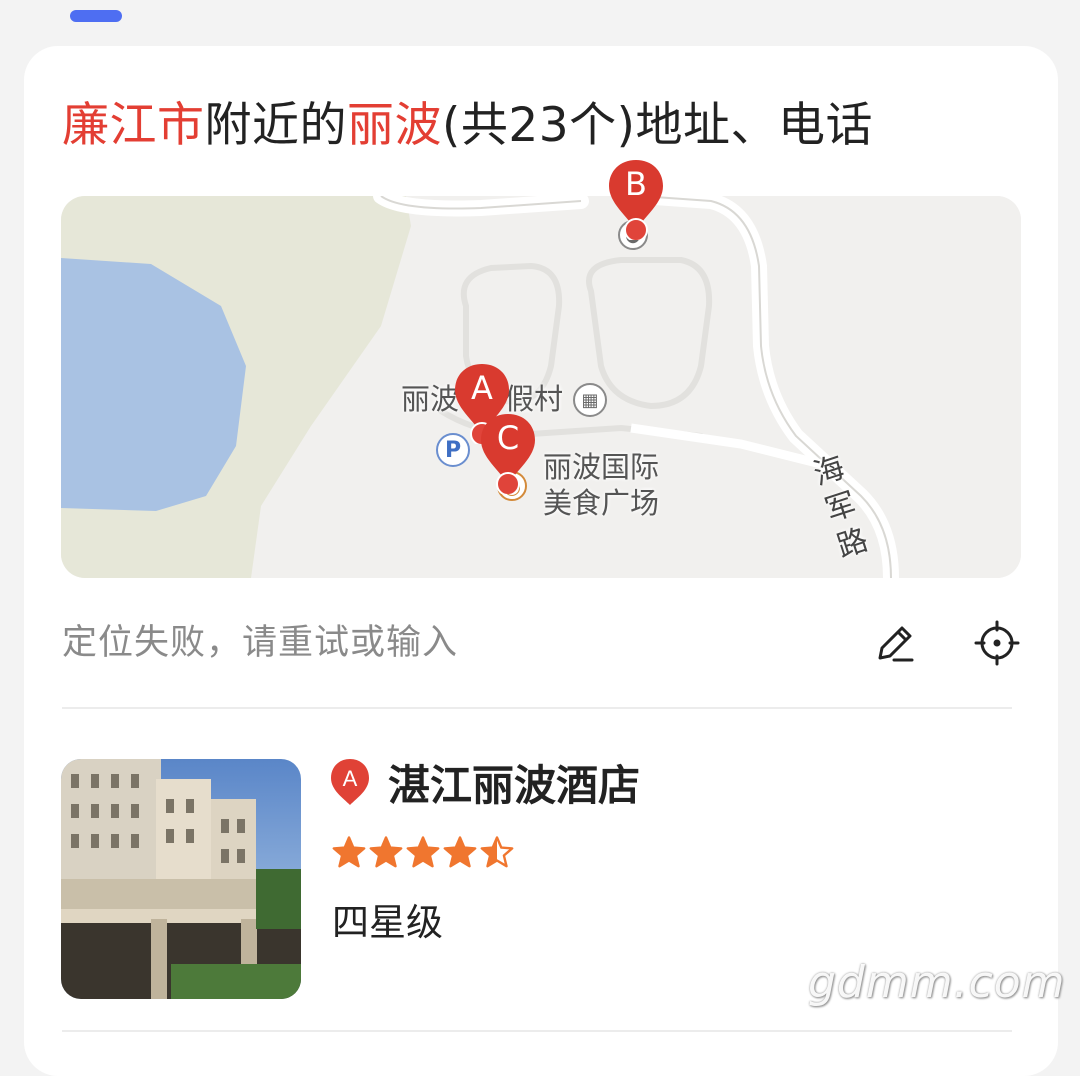 This screenshot has height=1076, width=1080. Describe the element at coordinates (937, 982) in the screenshot. I see `watermark: gdmm.com` at that location.